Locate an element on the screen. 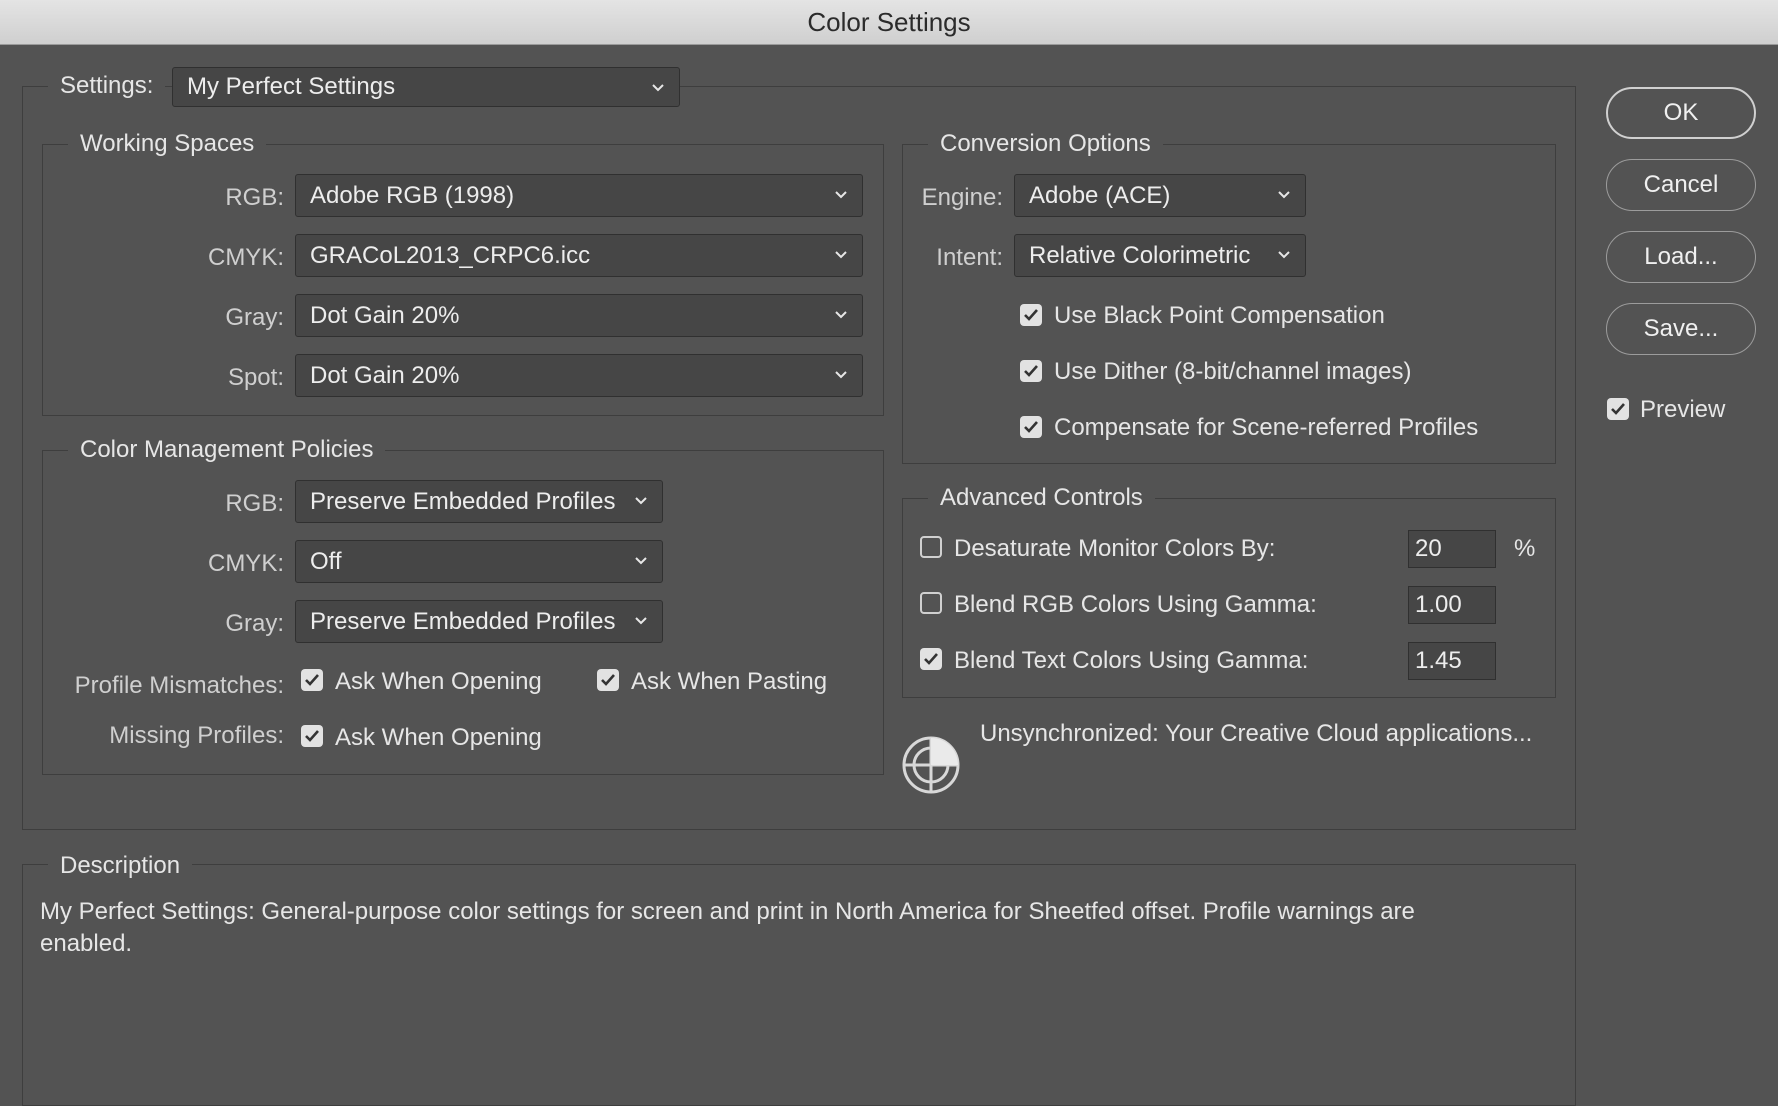 The image size is (1778, 1106). settings-label: Settings: is located at coordinates (107, 86).